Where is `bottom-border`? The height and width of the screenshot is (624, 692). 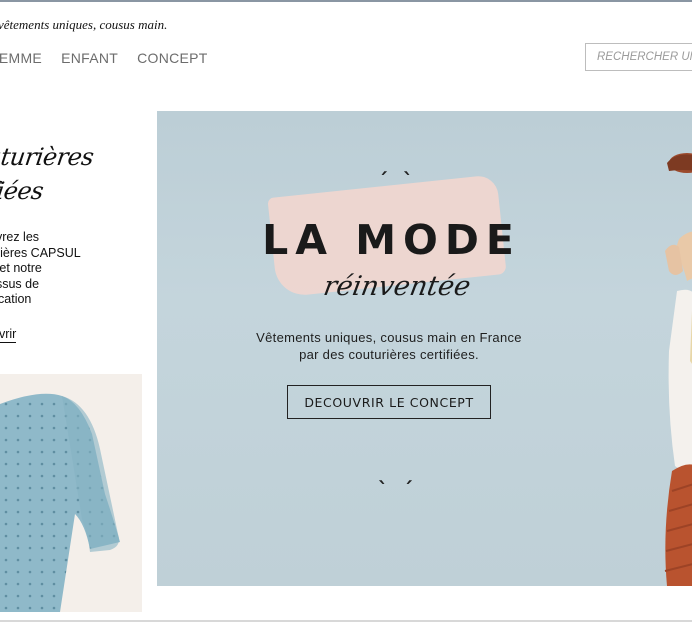 bottom-border is located at coordinates (346, 621).